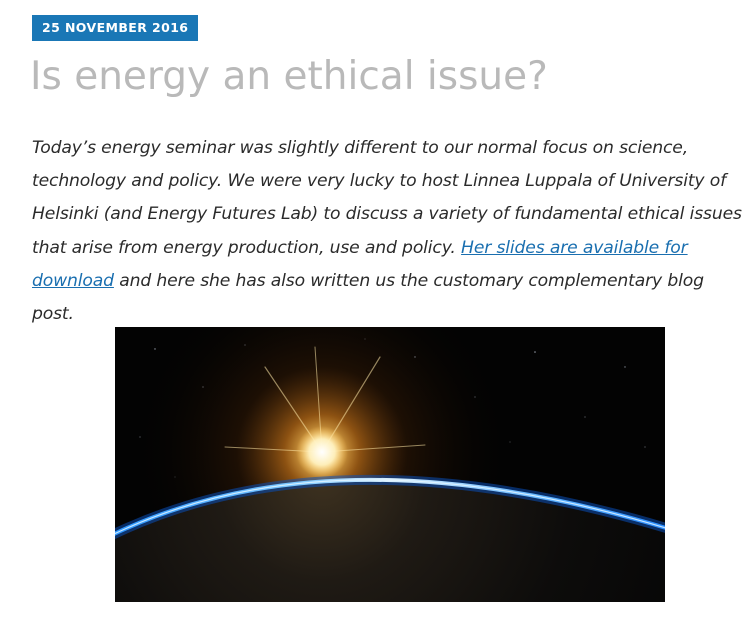 This screenshot has width=747, height=627. Describe the element at coordinates (289, 76) in the screenshot. I see `post-title: Is energy an ethical issue?` at that location.